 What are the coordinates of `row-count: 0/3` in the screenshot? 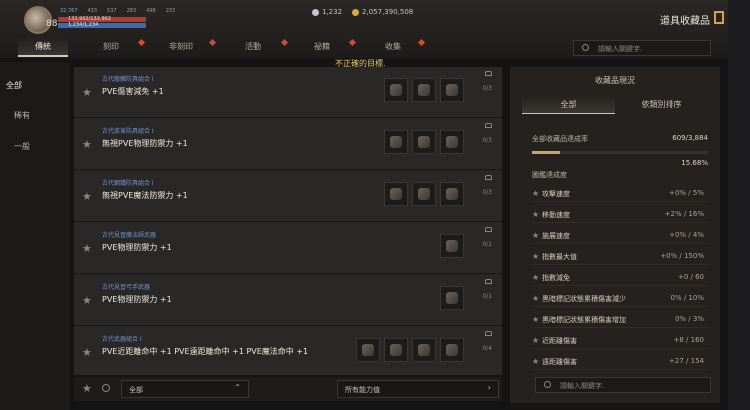 It's located at (487, 140).